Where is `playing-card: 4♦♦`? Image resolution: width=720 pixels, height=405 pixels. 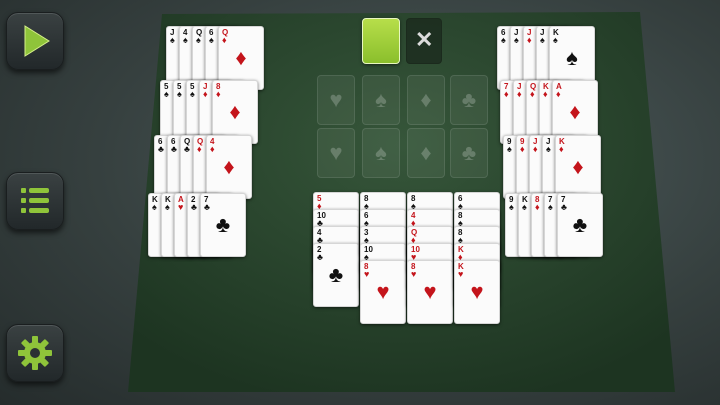
playing-card: 4♦♦ is located at coordinates (229, 167).